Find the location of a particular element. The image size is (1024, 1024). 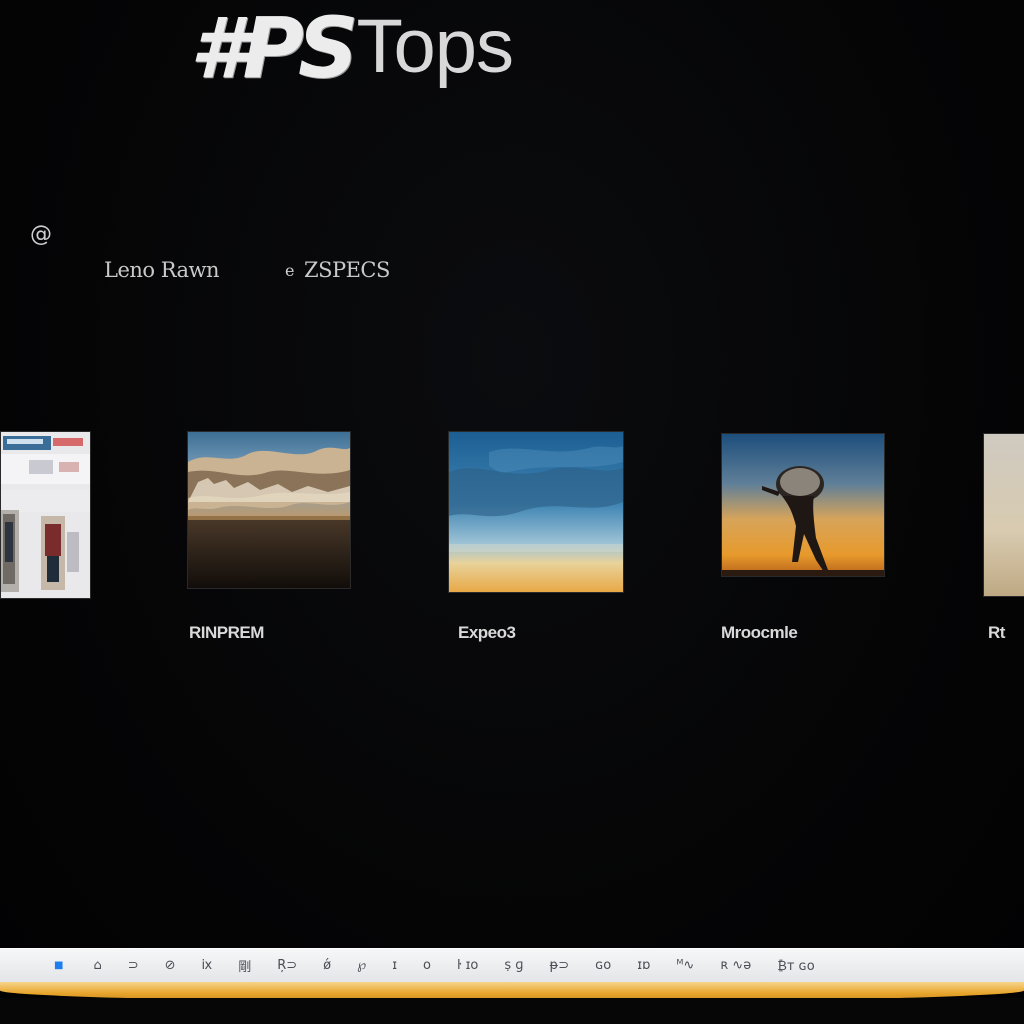

photo-caption: RINPREM is located at coordinates (226, 632).